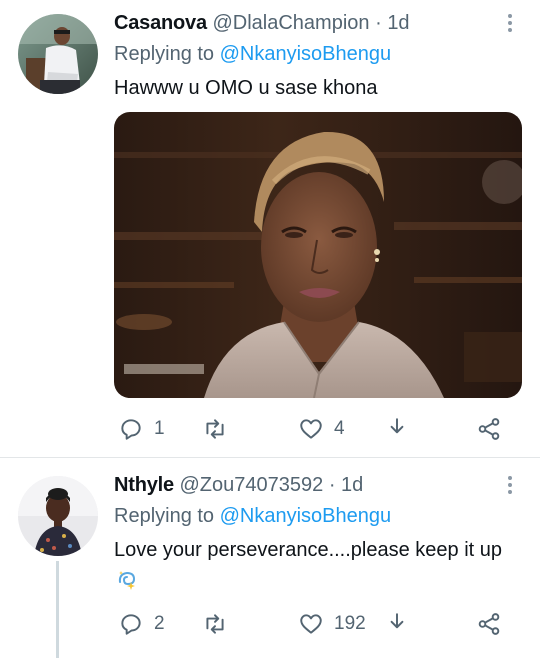 The width and height of the screenshot is (540, 658). I want to click on reply-count: 1, so click(159, 428).